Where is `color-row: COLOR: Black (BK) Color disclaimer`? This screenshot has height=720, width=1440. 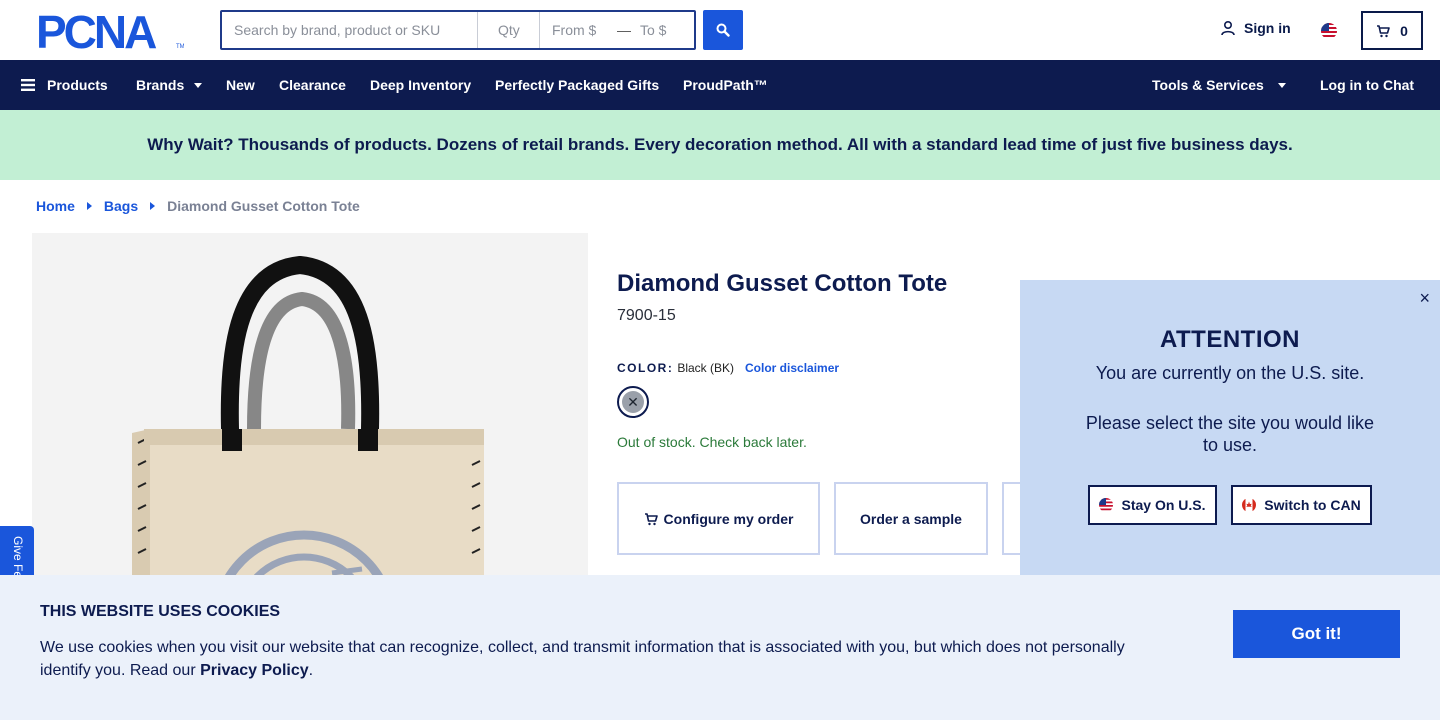 color-row: COLOR: Black (BK) Color disclaimer is located at coordinates (728, 368).